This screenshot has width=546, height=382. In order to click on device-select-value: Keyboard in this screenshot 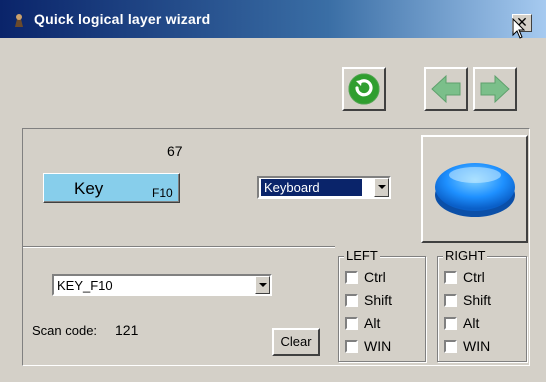, I will do `click(311, 187)`.